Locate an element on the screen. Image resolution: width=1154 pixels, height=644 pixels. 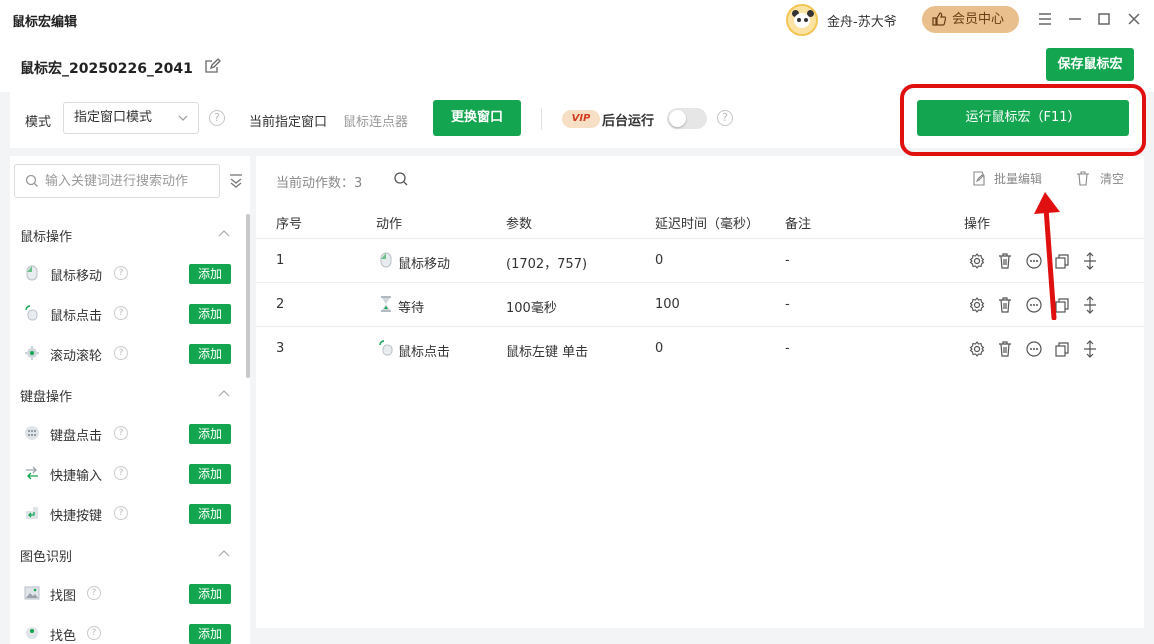
row-note: - is located at coordinates (787, 348).